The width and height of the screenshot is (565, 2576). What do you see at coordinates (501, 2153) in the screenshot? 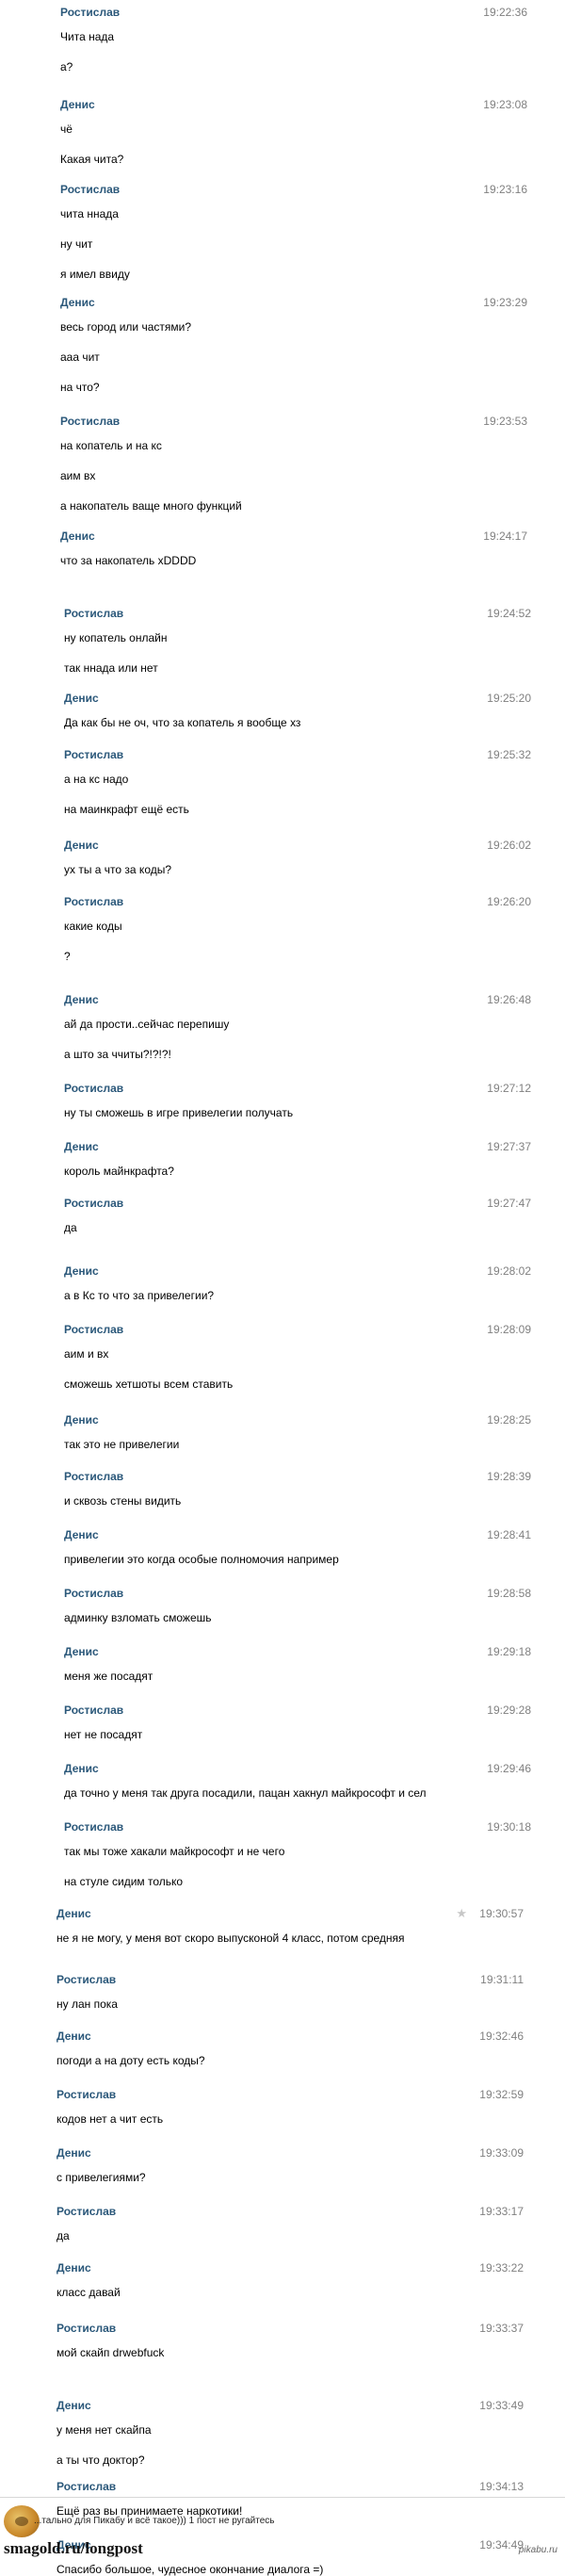
I see `message-time: 19:33:09` at bounding box center [501, 2153].